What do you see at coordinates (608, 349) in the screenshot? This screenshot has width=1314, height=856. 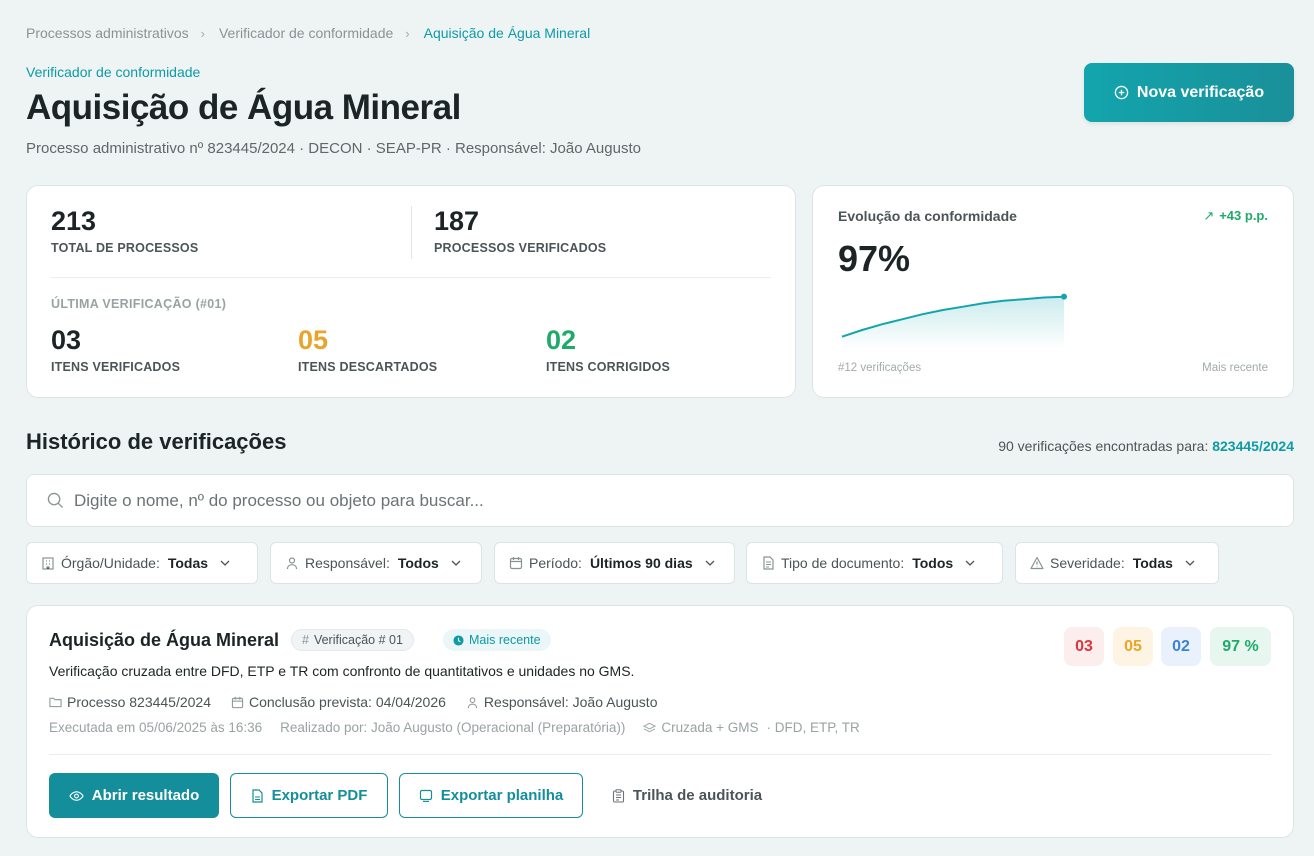 I see `stat-items-fixed: 02 ITENS CORRIGIDOS` at bounding box center [608, 349].